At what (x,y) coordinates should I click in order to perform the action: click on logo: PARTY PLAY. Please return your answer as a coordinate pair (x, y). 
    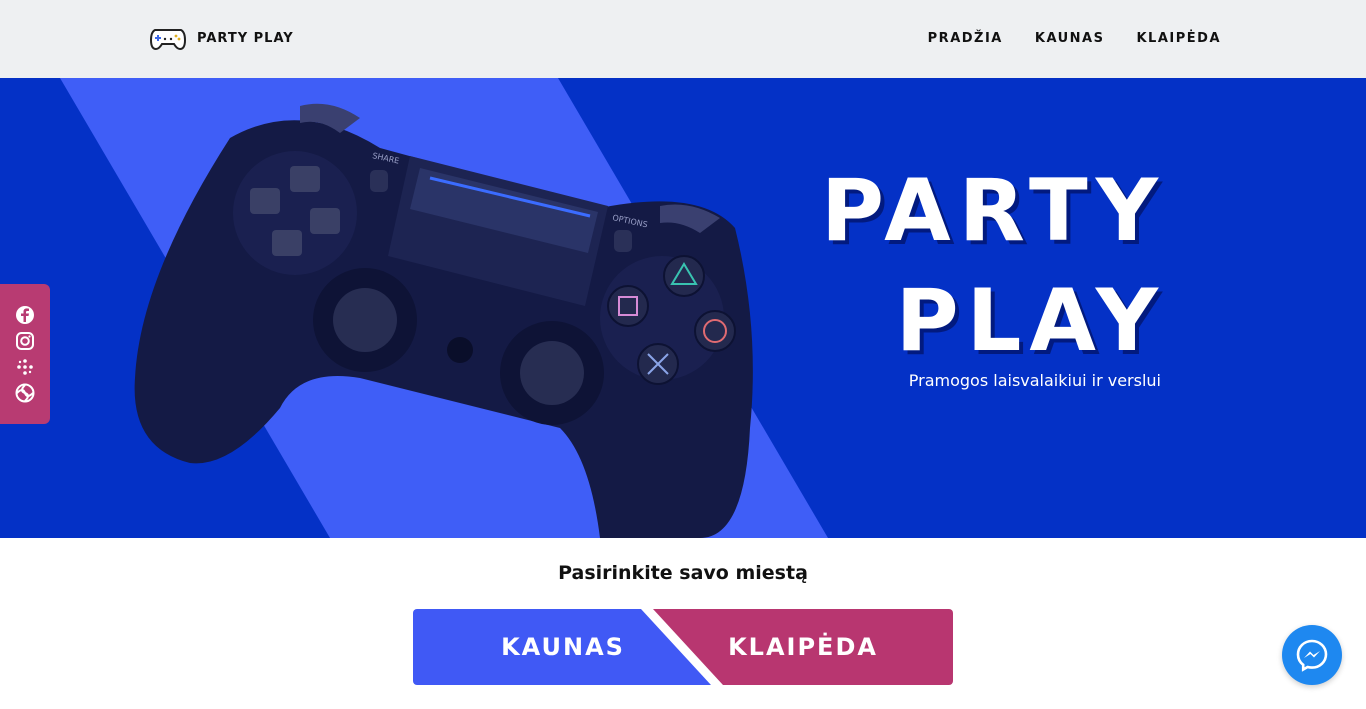
    Looking at the image, I should click on (221, 38).